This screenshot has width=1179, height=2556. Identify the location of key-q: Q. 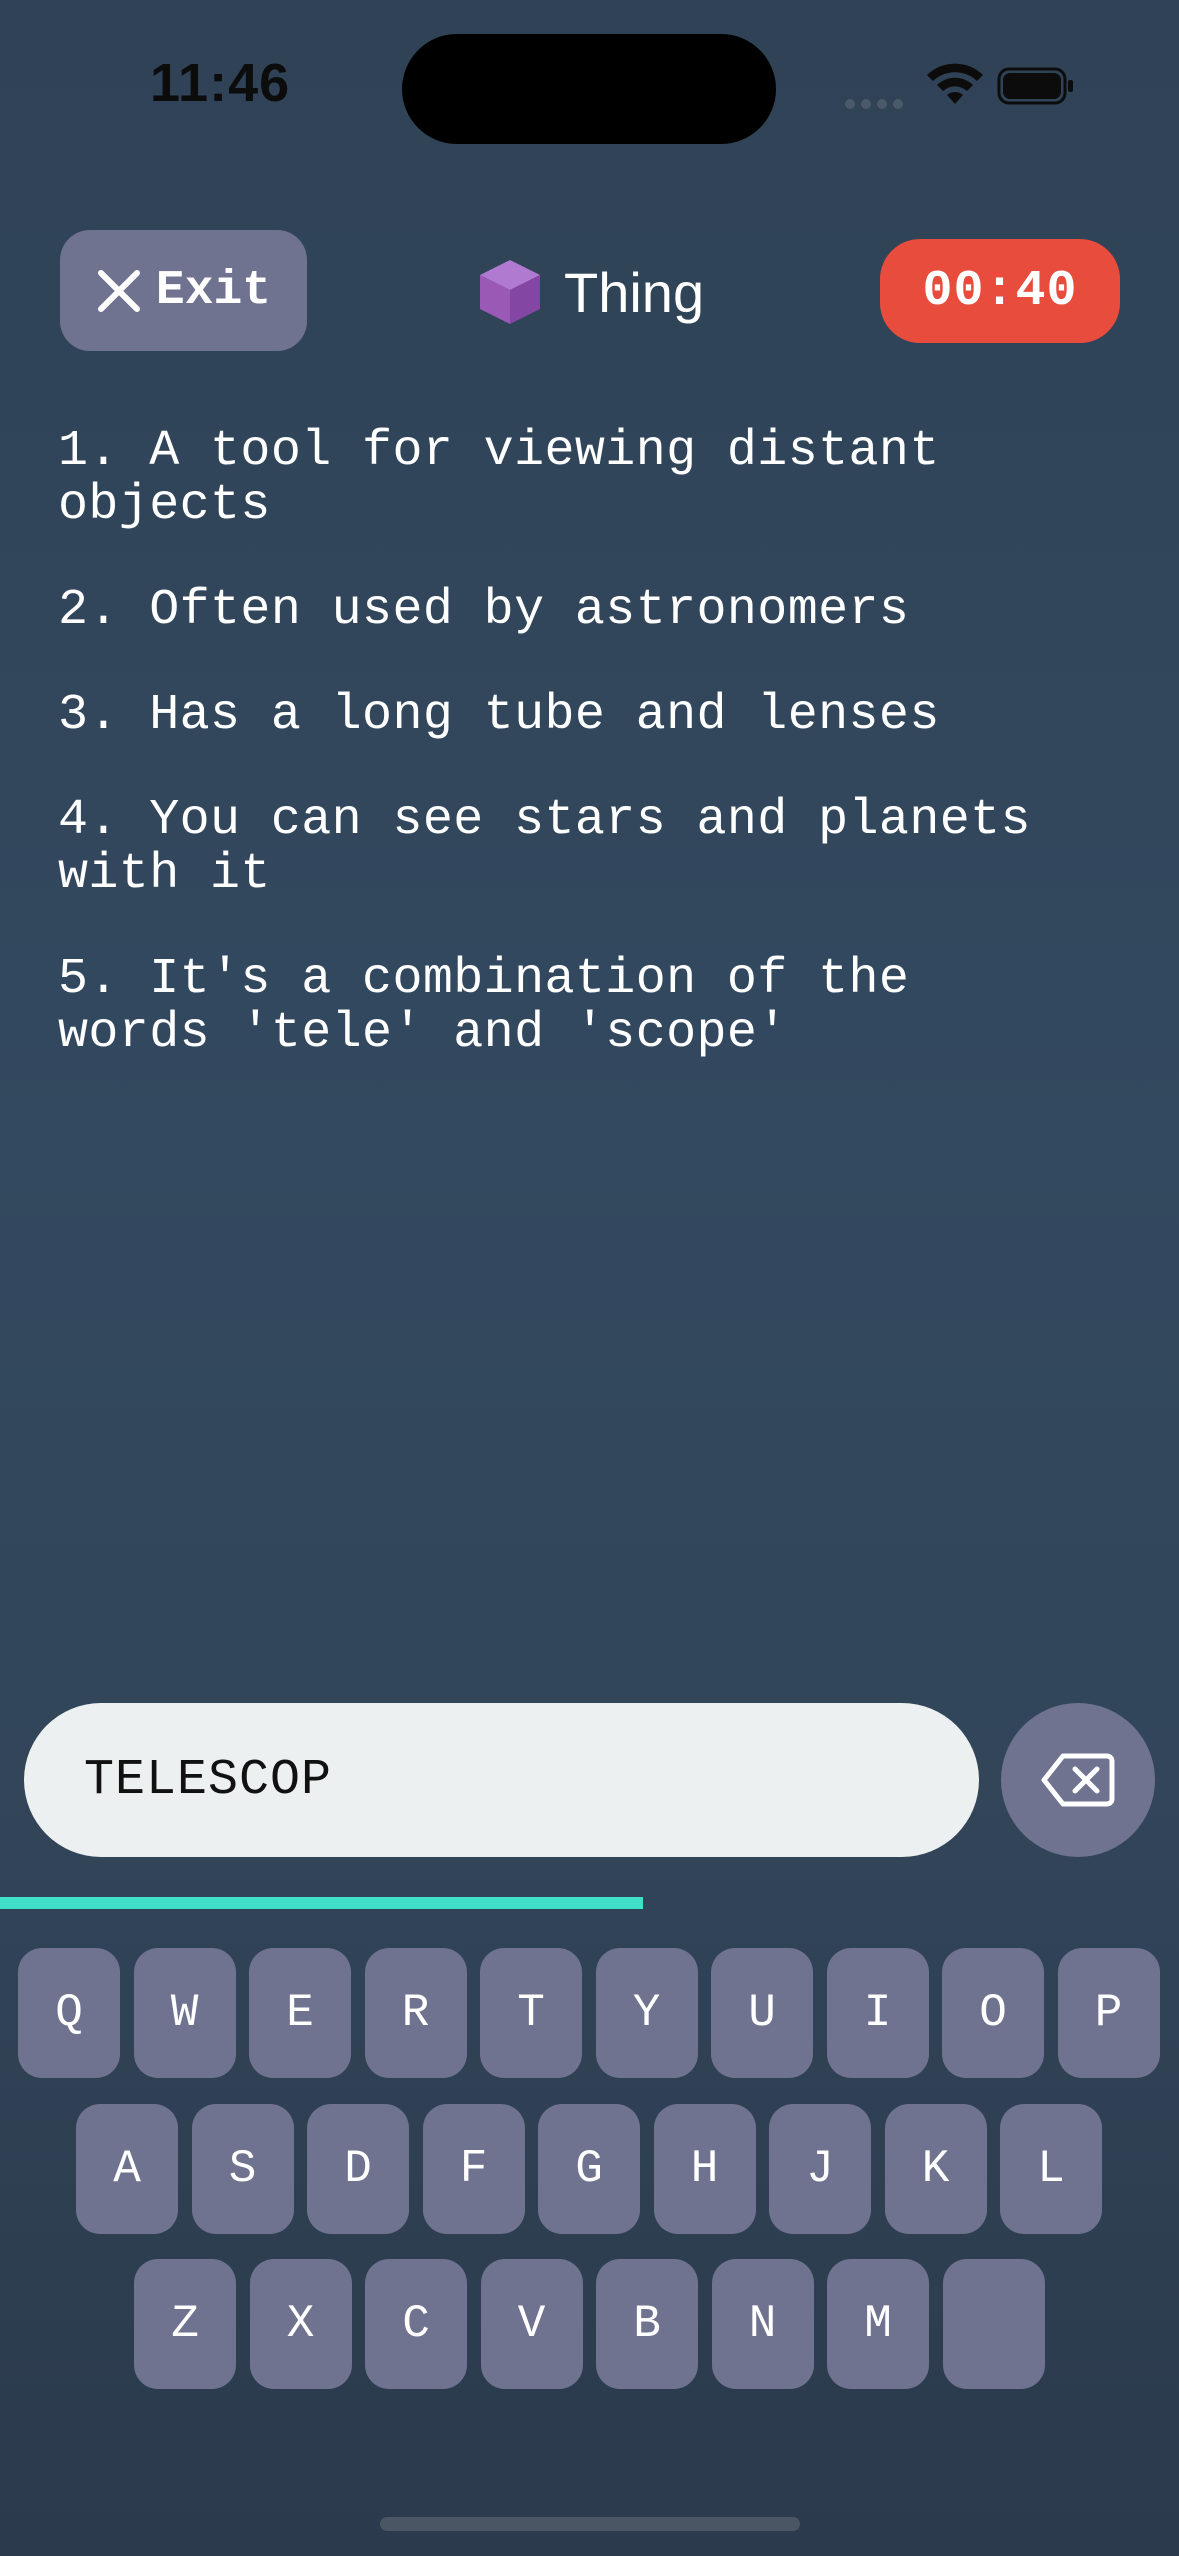
(69, 2013).